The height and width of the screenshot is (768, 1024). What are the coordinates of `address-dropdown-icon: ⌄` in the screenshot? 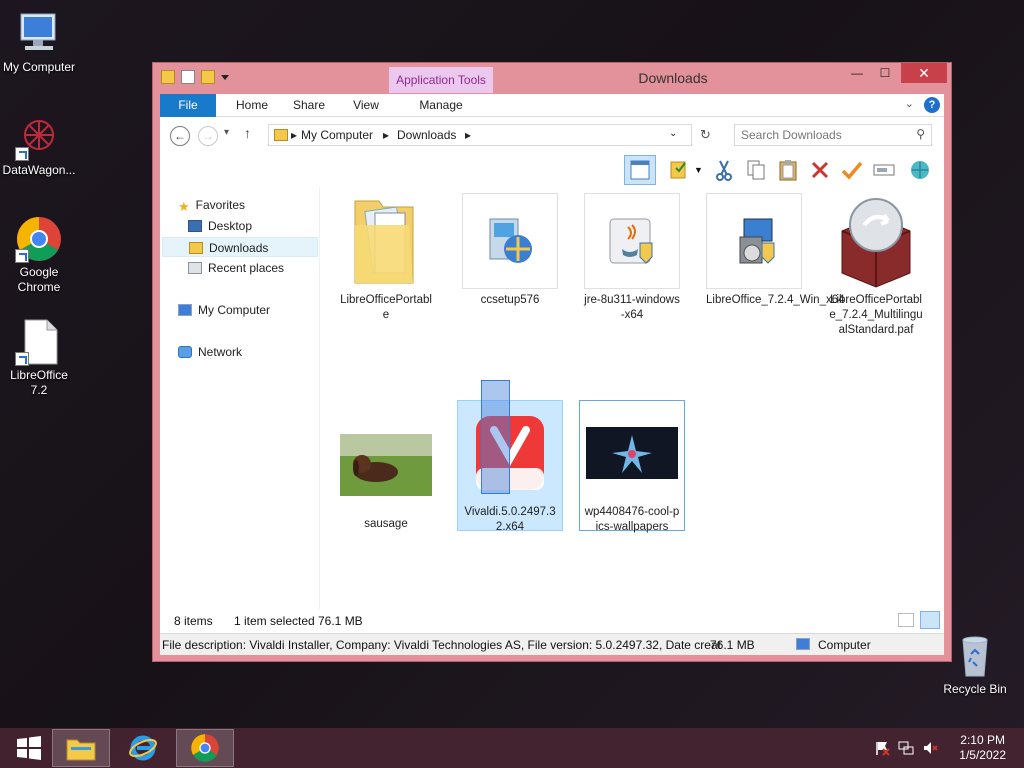 It's located at (673, 133).